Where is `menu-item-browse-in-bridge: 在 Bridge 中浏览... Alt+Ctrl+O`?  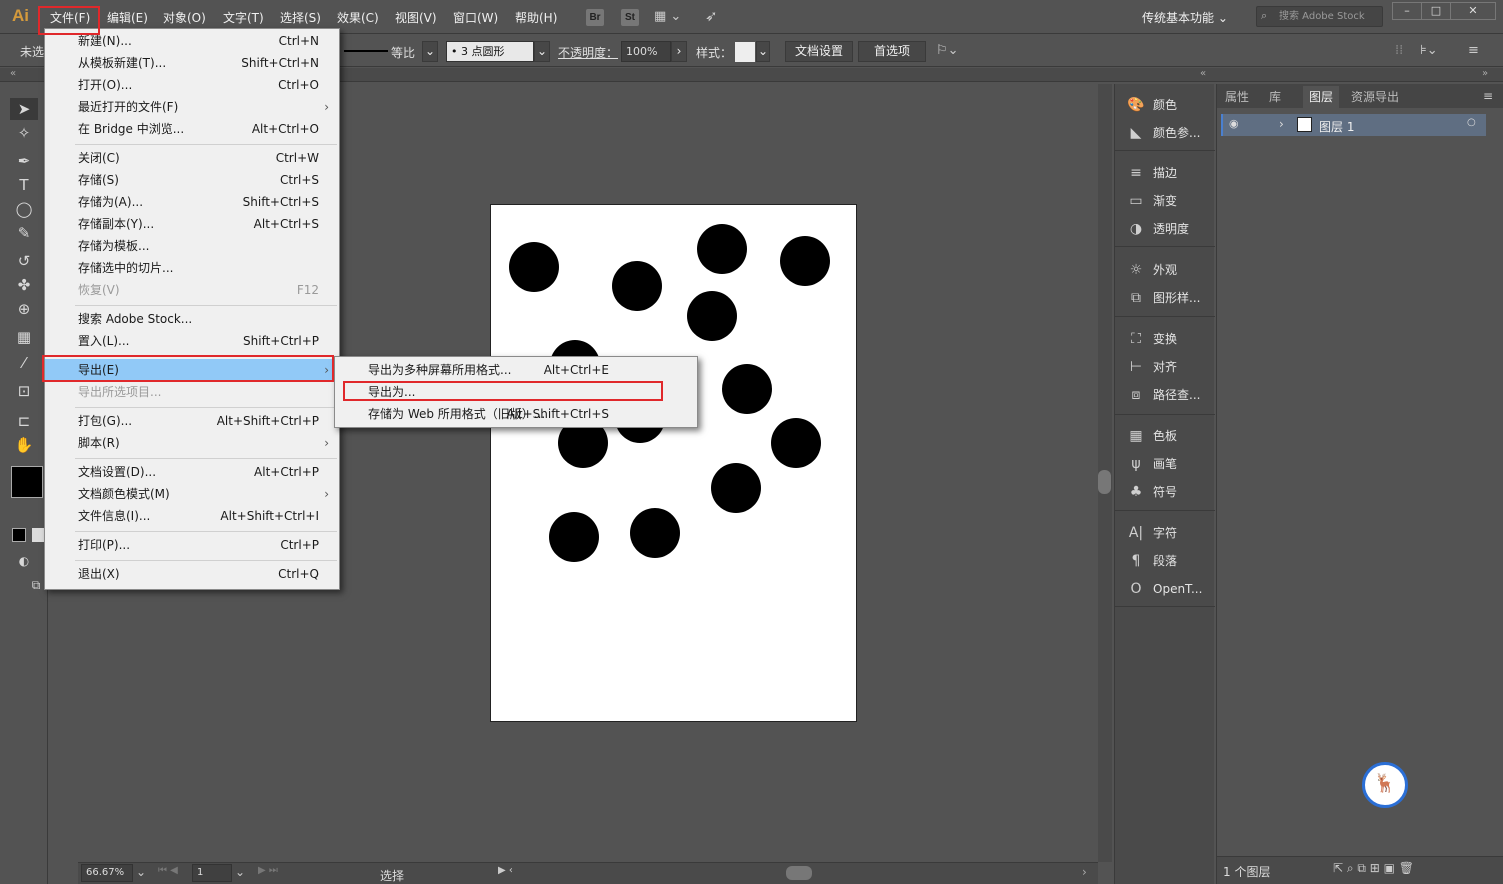
menu-item-browse-in-bridge: 在 Bridge 中浏览... Alt+Ctrl+O is located at coordinates (192, 129).